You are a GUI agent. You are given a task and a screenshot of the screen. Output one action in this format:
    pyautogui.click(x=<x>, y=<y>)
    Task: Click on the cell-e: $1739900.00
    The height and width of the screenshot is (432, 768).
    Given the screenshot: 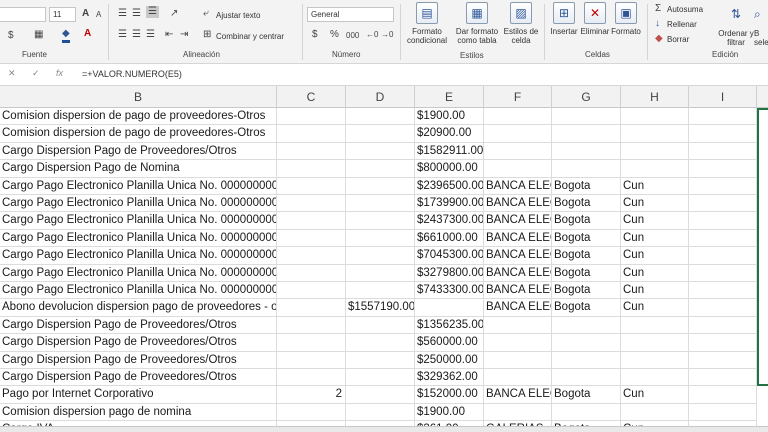 What is the action you would take?
    pyautogui.click(x=449, y=204)
    